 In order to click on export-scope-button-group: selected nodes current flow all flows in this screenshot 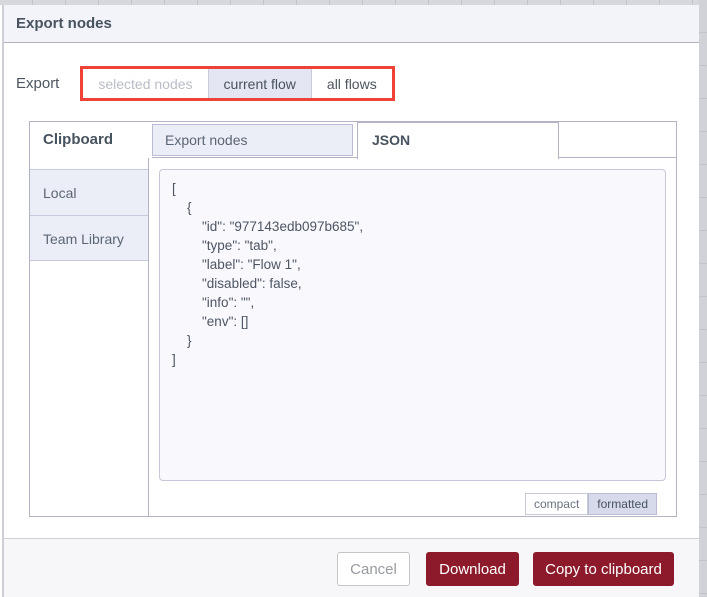, I will do `click(237, 83)`.